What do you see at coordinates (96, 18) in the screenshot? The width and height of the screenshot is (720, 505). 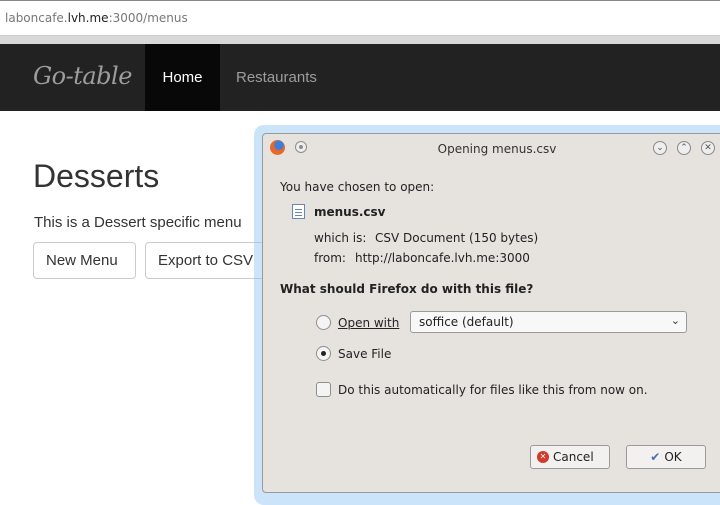 I see `url-text: laboncafe.lvh.me:3000/menus` at bounding box center [96, 18].